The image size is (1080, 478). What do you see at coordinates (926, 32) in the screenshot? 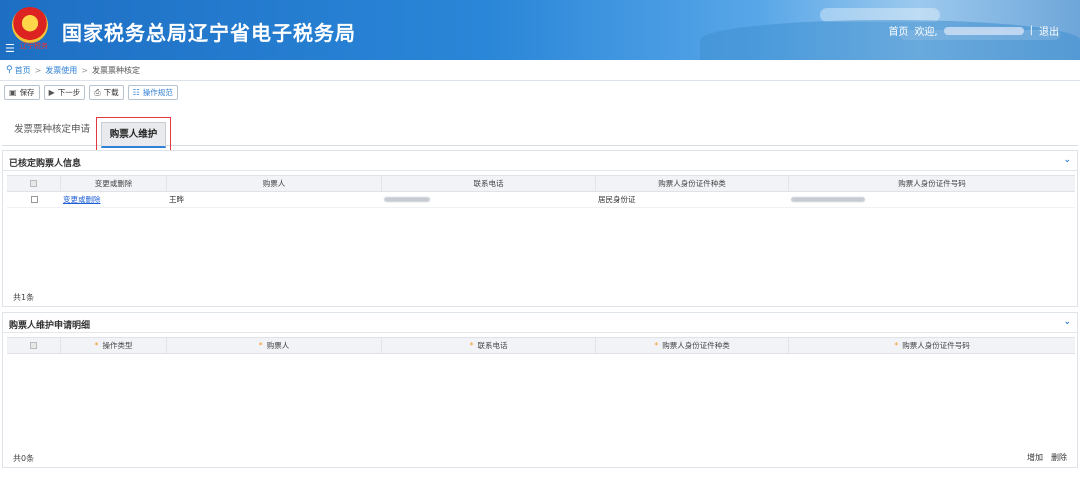
I see `nav-welcome-text: 欢迎,` at bounding box center [926, 32].